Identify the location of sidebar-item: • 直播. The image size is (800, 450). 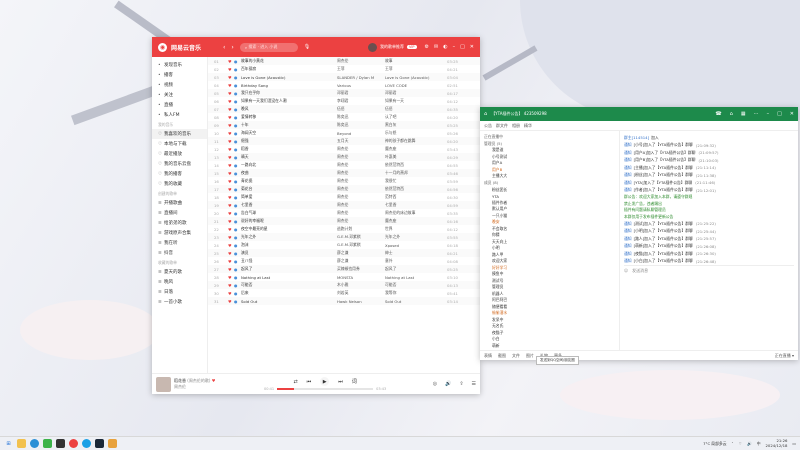
(179, 105).